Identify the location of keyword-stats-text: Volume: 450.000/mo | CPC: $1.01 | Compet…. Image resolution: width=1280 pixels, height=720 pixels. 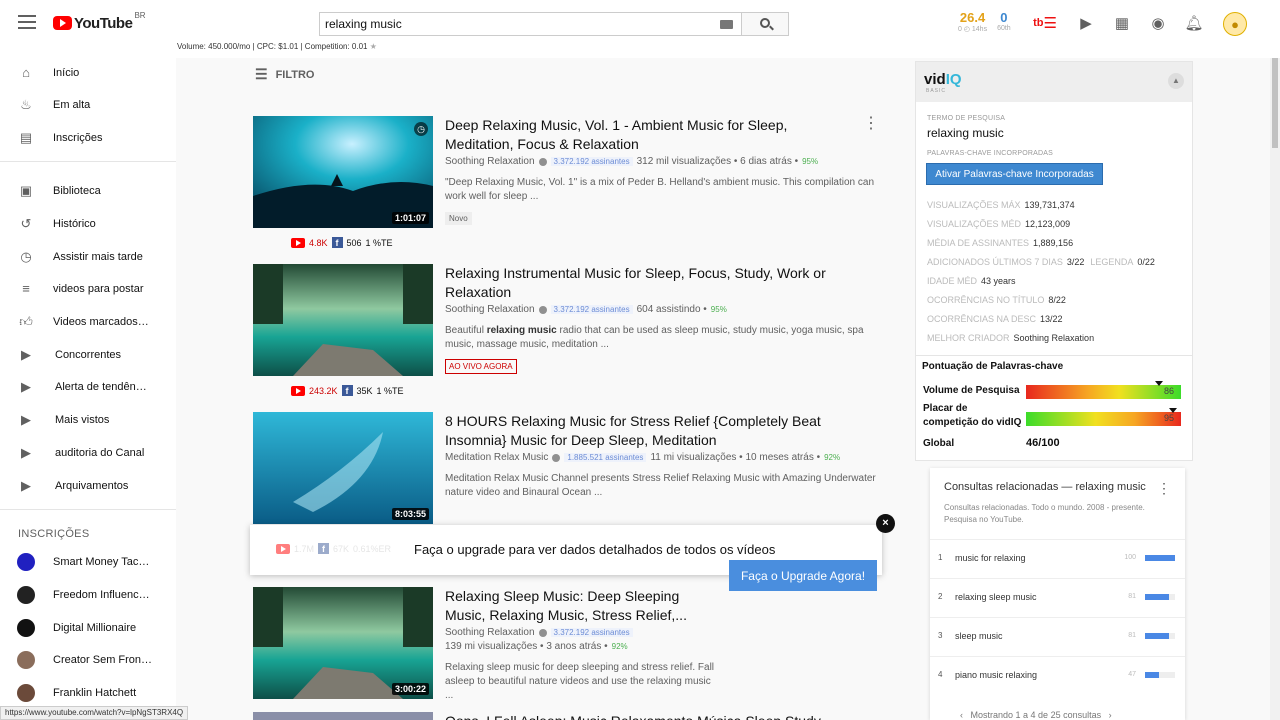
(272, 46).